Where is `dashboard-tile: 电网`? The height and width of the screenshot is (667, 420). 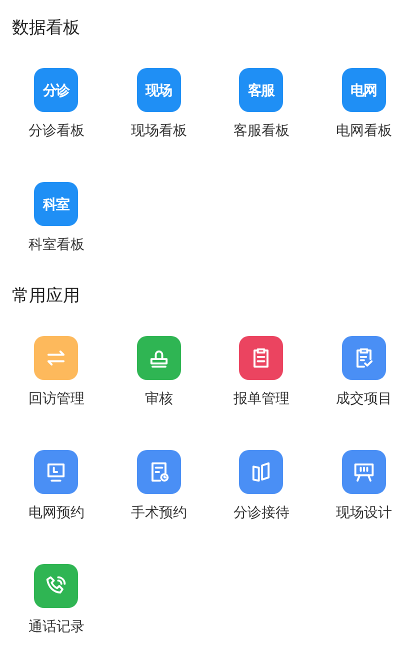 dashboard-tile: 电网 is located at coordinates (364, 90).